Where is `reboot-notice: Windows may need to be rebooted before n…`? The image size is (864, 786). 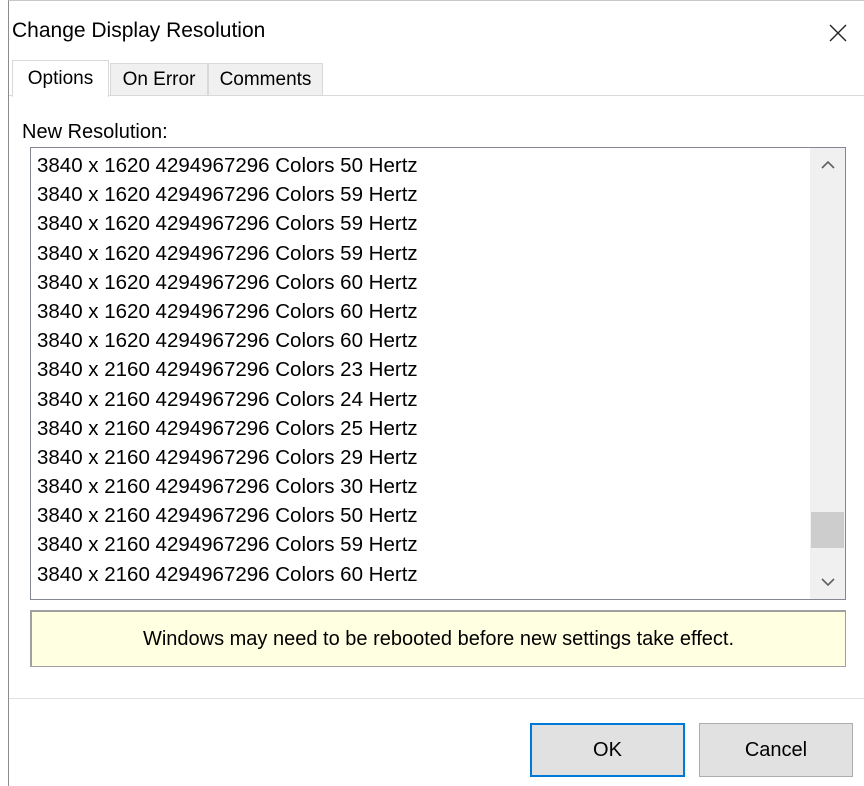
reboot-notice: Windows may need to be rebooted before n… is located at coordinates (438, 638).